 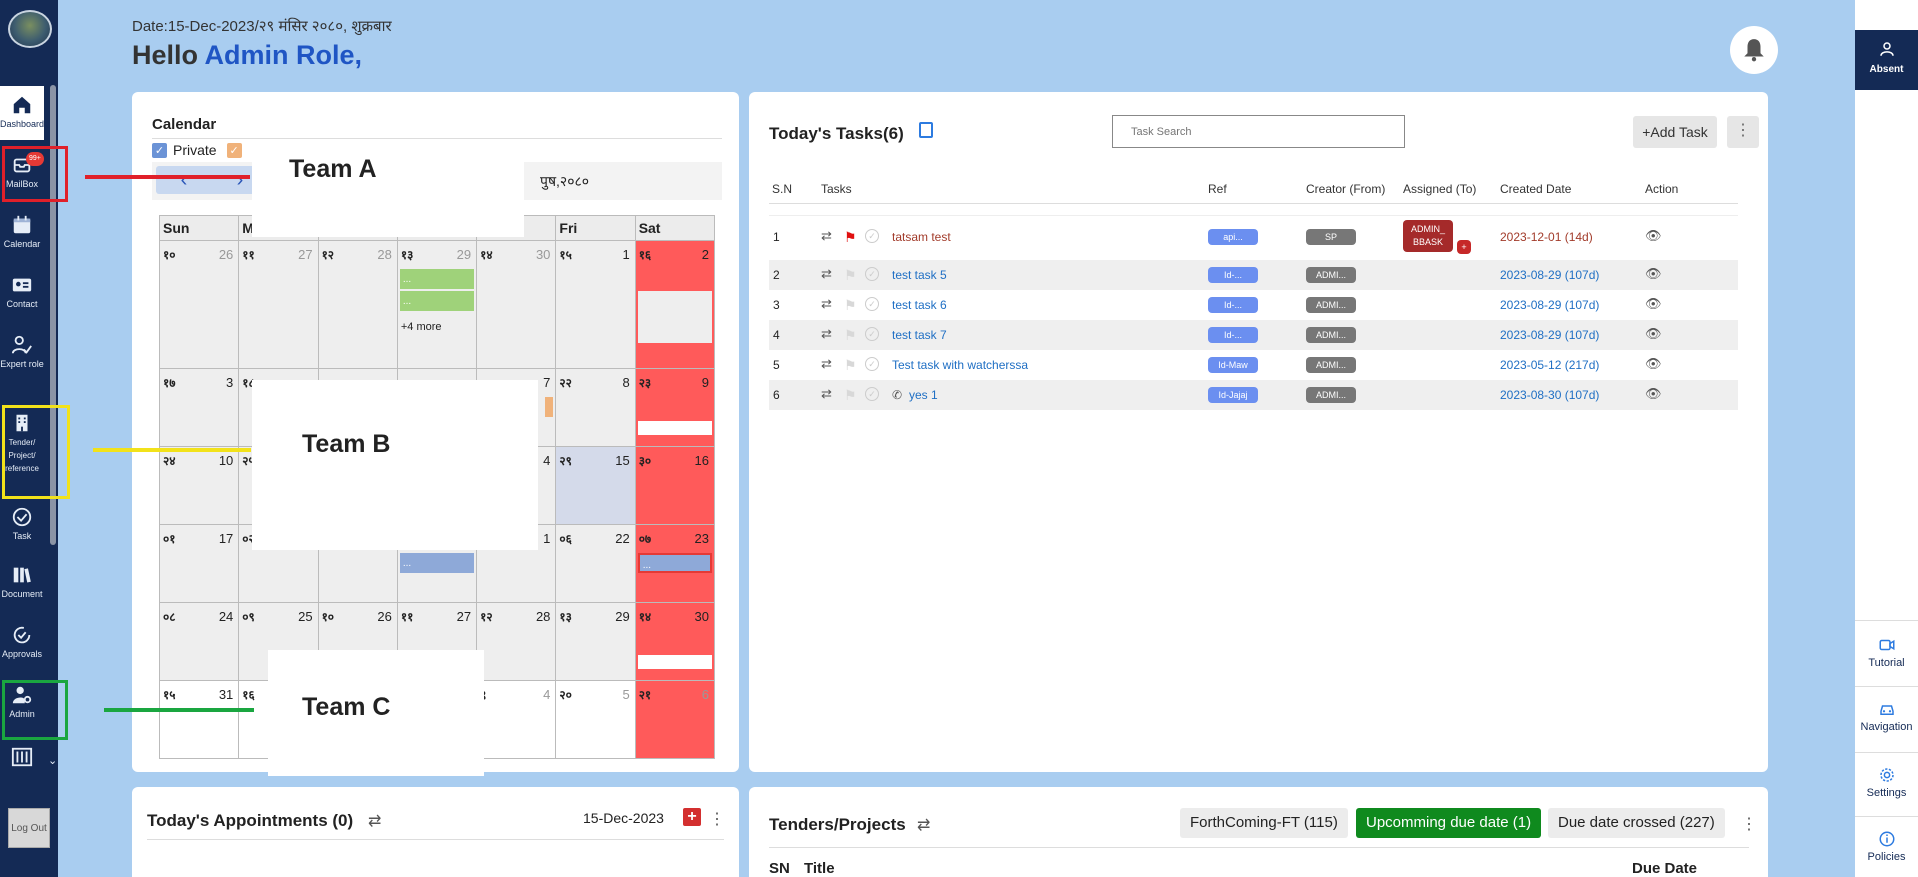 What do you see at coordinates (960, 365) in the screenshot?
I see `task-name-link: Test task with watcherssa` at bounding box center [960, 365].